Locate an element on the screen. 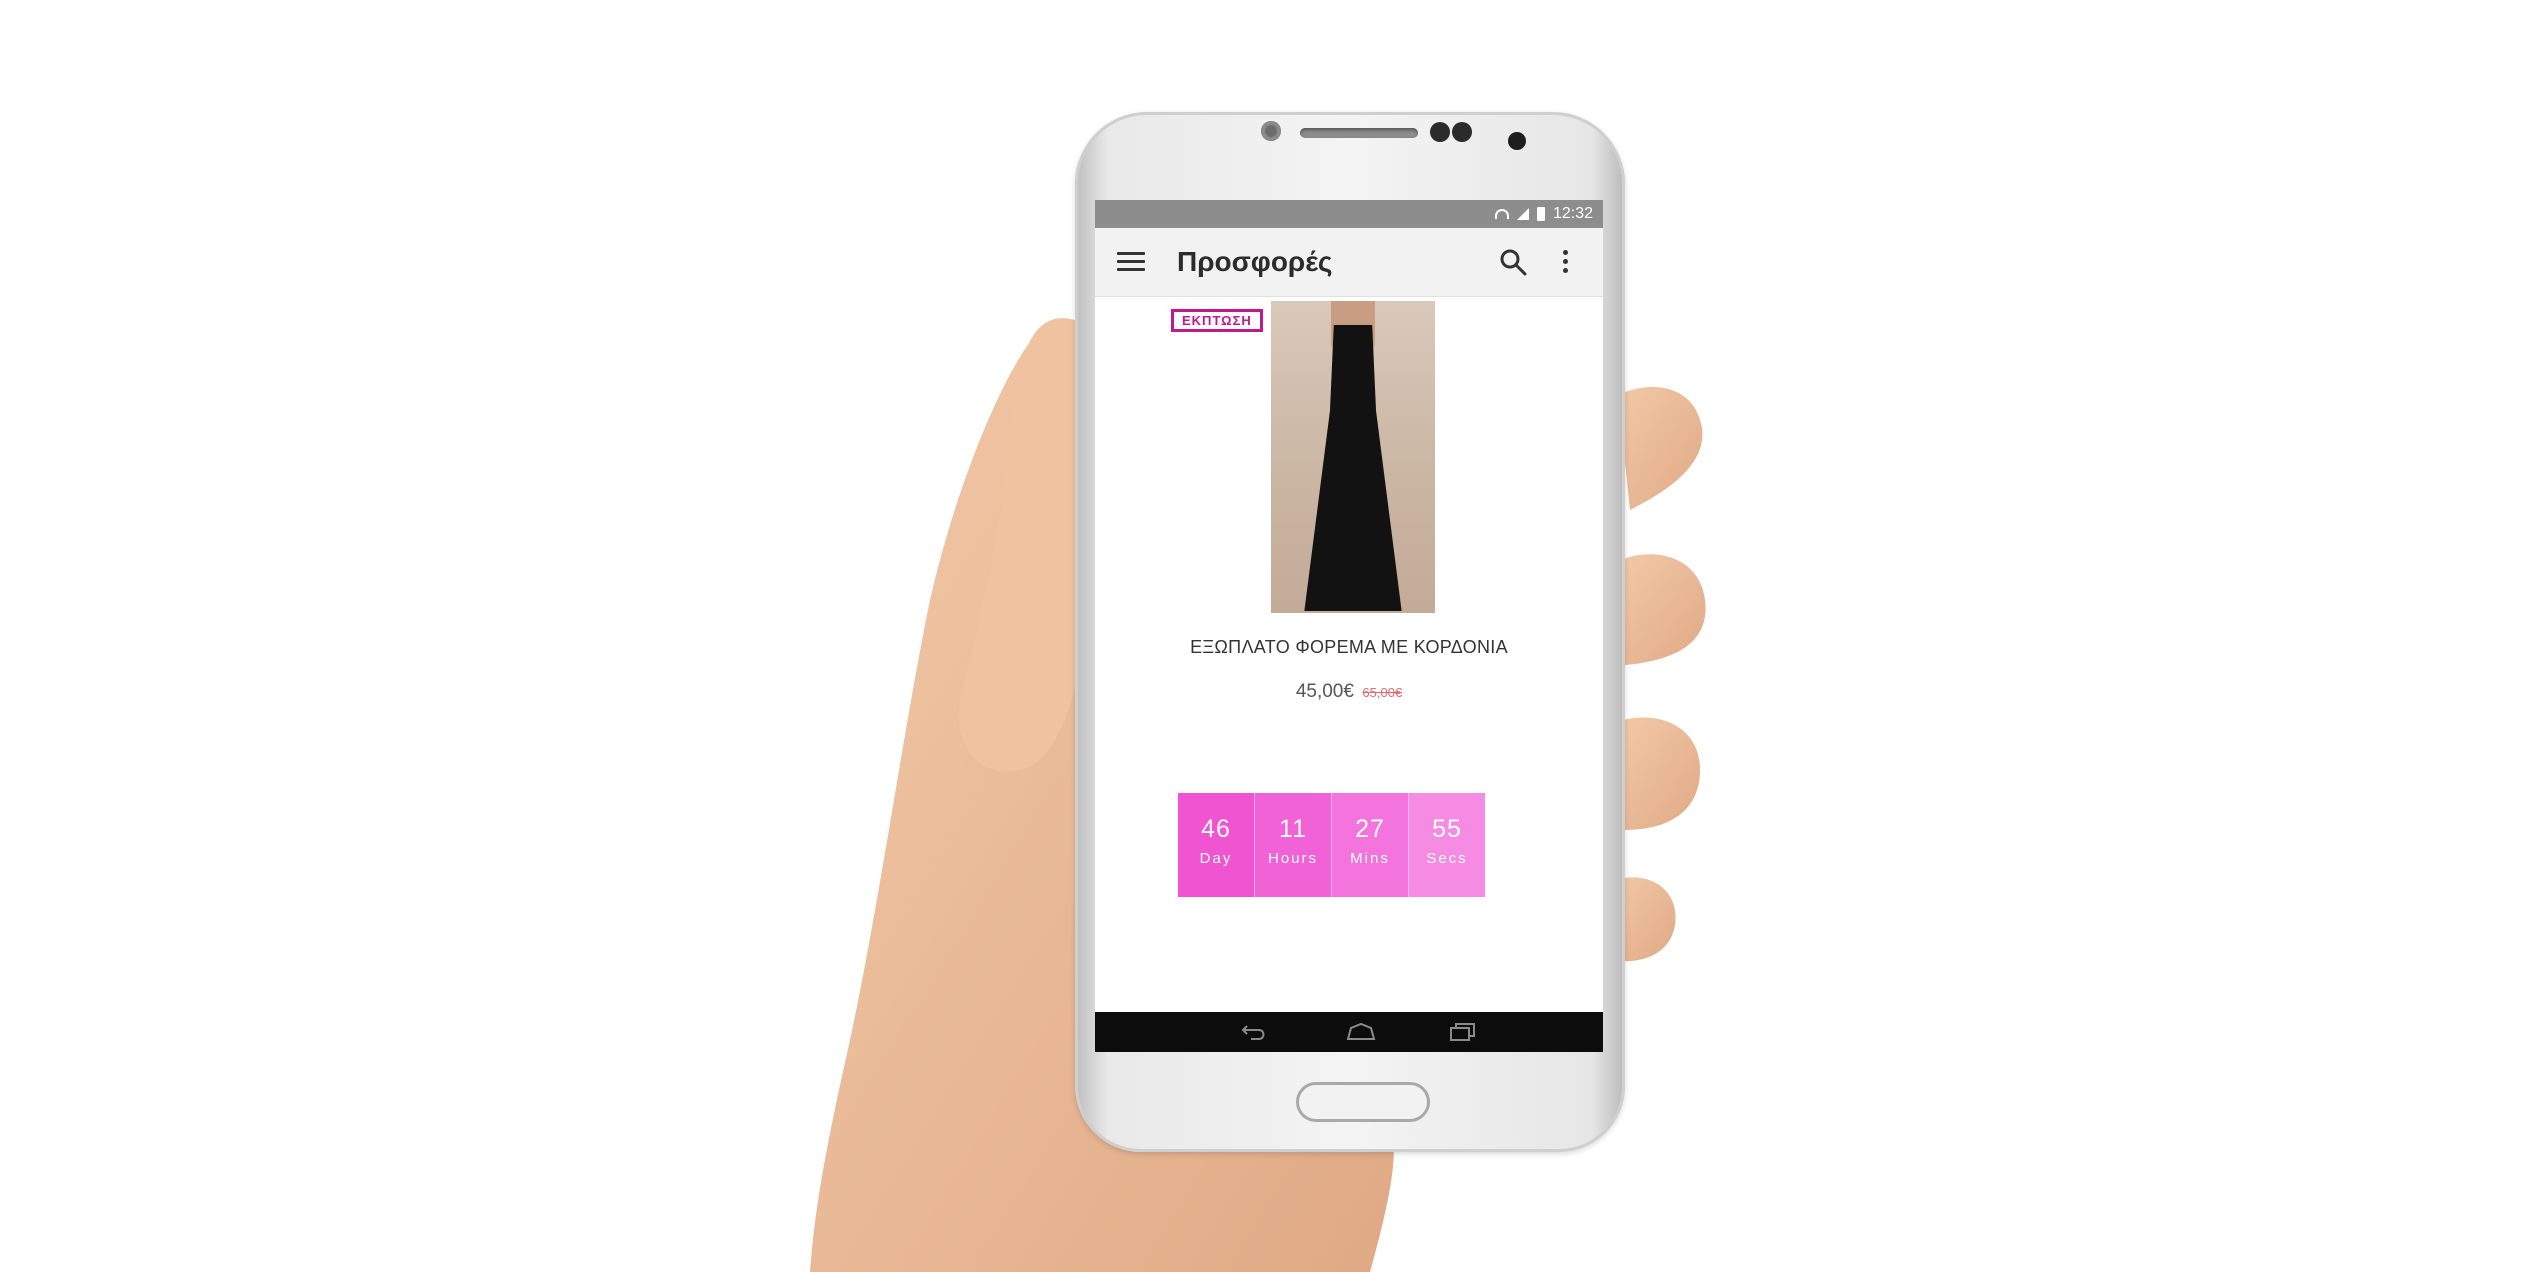 The image size is (2538, 1272). light-sensor-icon is located at coordinates (1462, 132).